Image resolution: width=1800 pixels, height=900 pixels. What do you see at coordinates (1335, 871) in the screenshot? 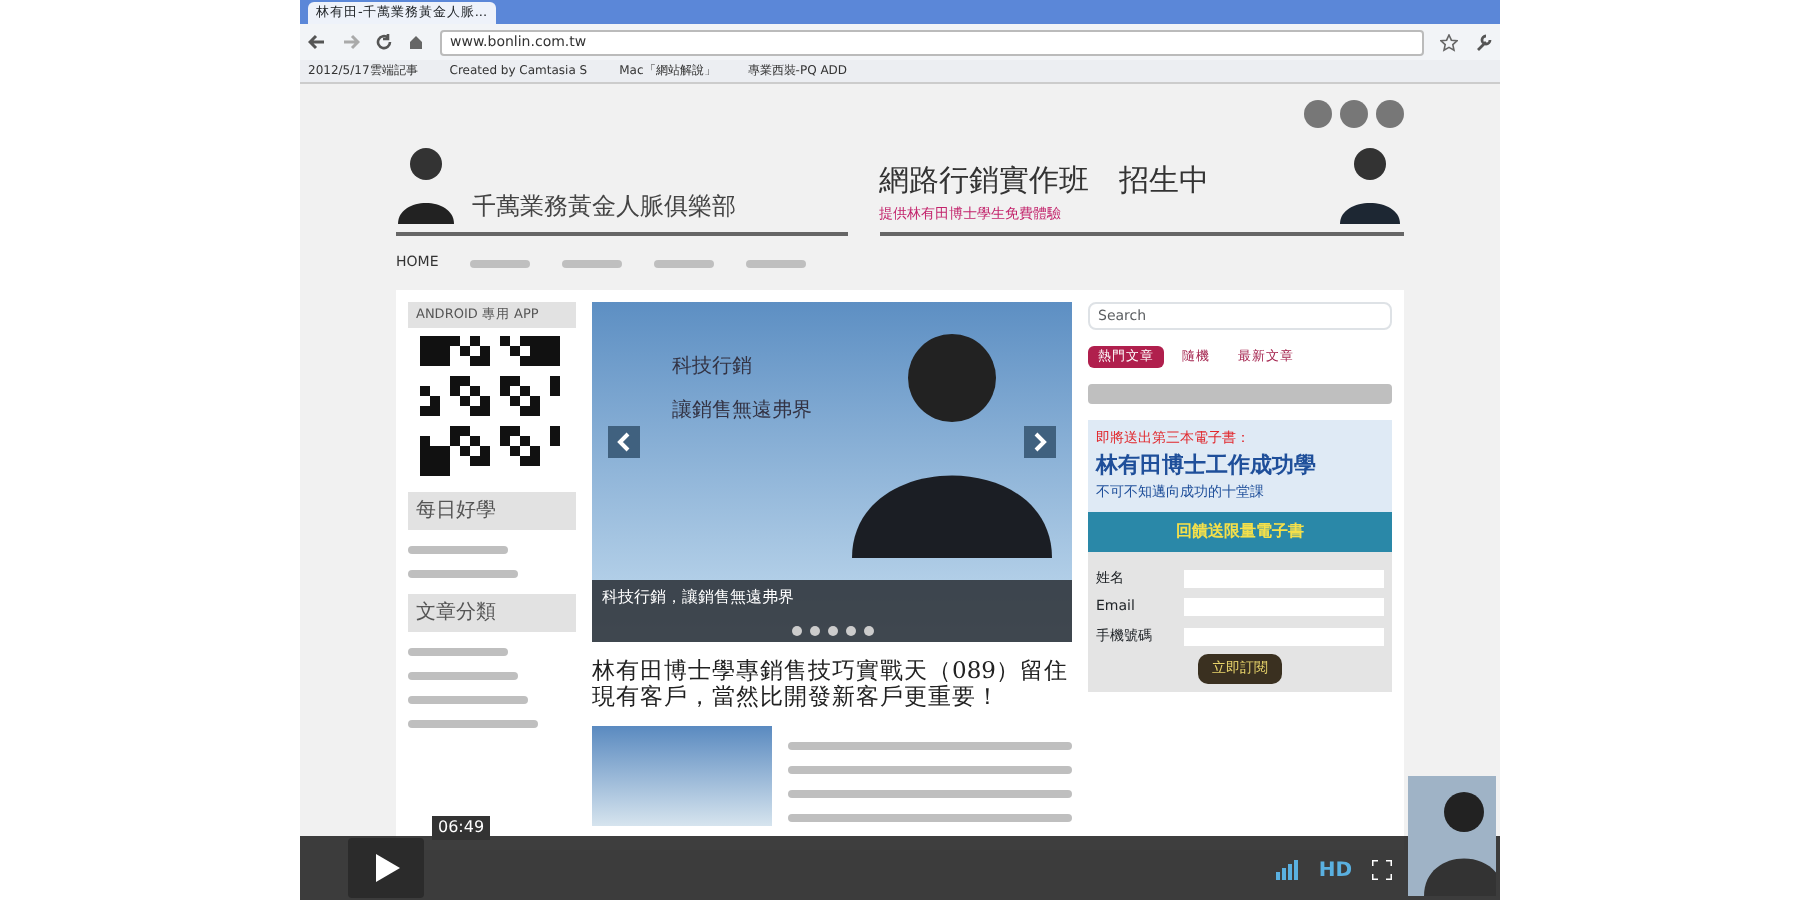
I see `hd-toggle: HD` at bounding box center [1335, 871].